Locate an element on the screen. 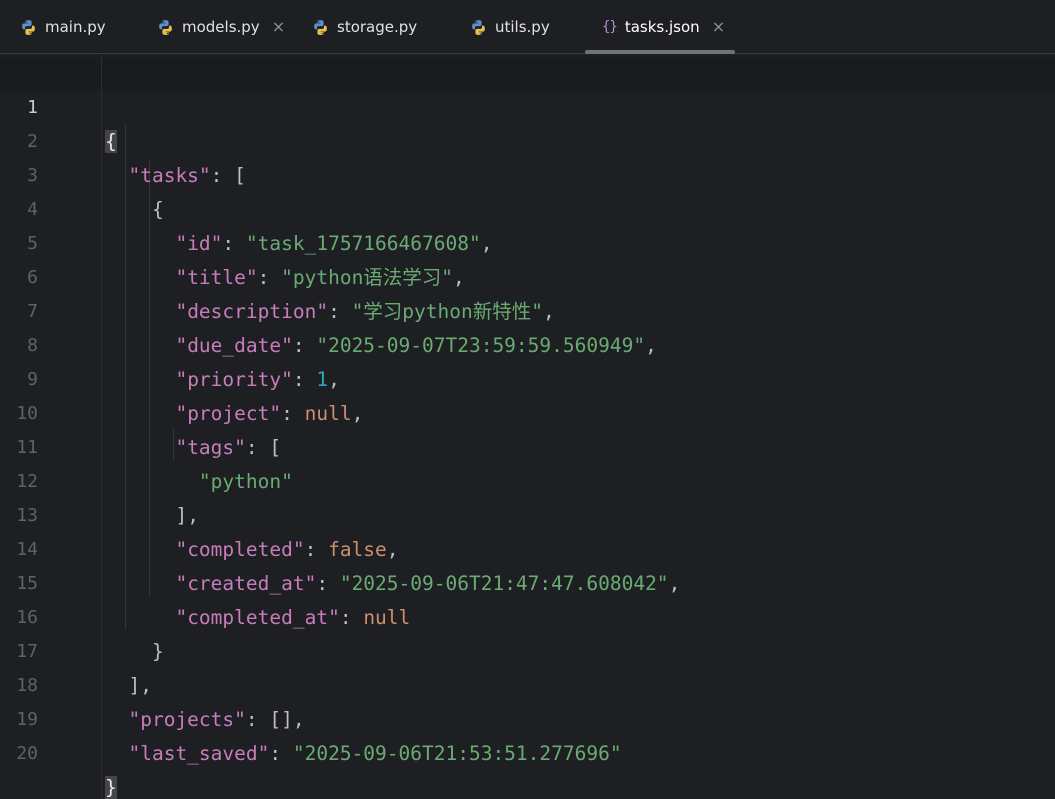 Image resolution: width=1055 pixels, height=799 pixels. tab-main-py: main.py is located at coordinates (63, 27).